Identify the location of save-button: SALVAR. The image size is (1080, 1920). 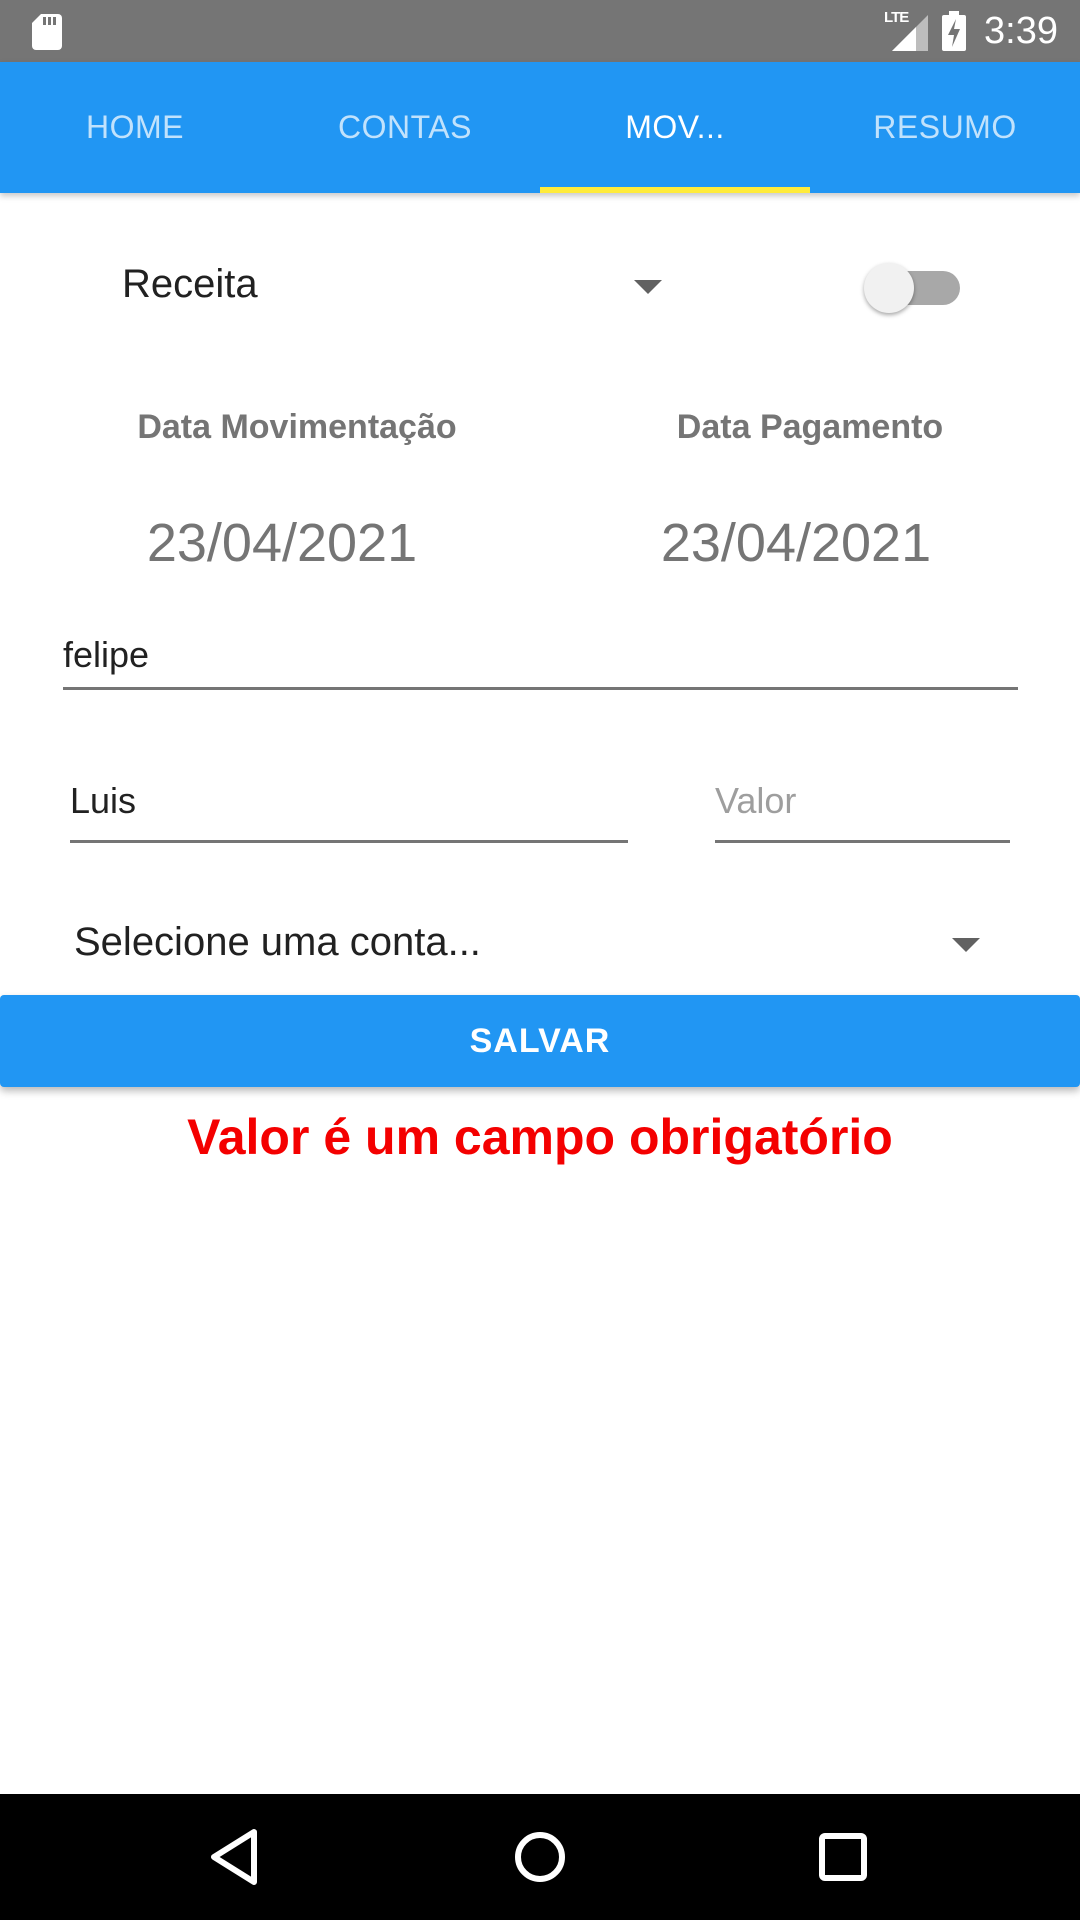
(540, 1041).